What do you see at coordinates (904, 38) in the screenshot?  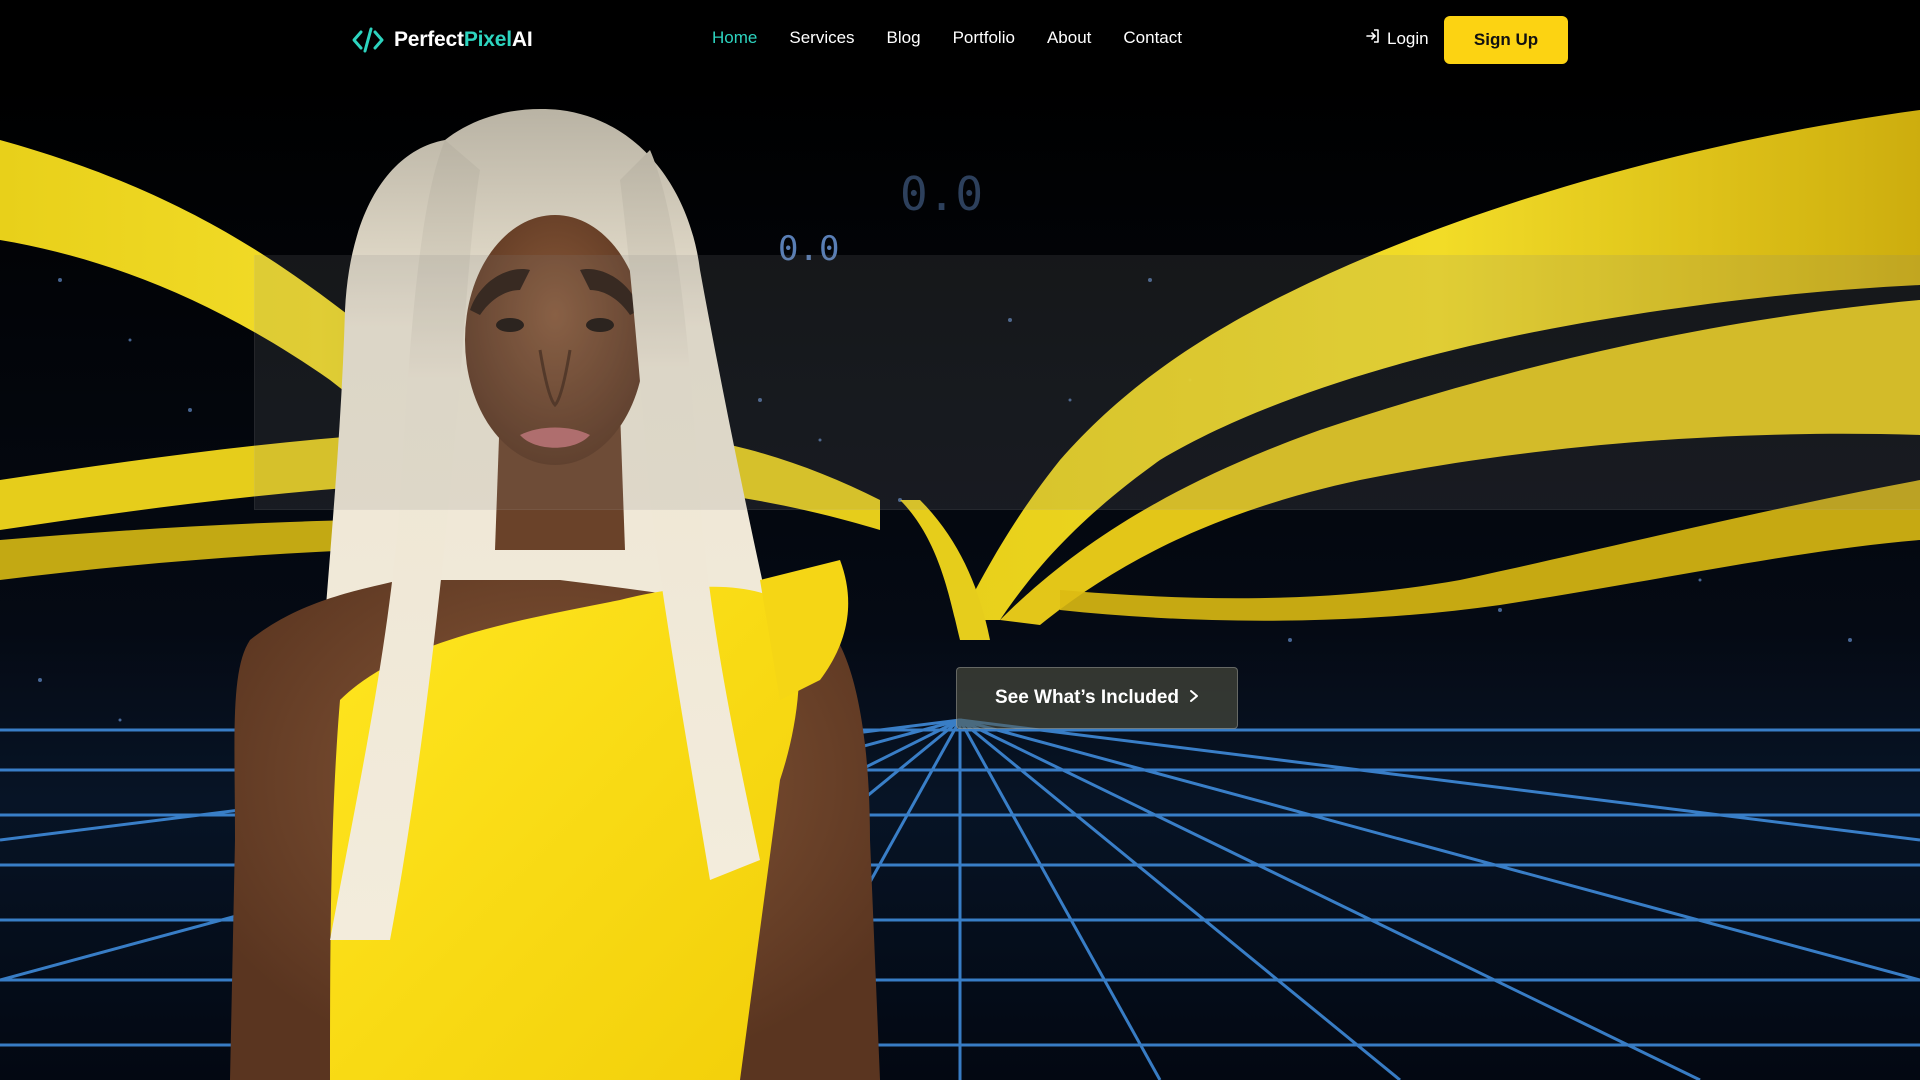 I see `nav-blog: Blog` at bounding box center [904, 38].